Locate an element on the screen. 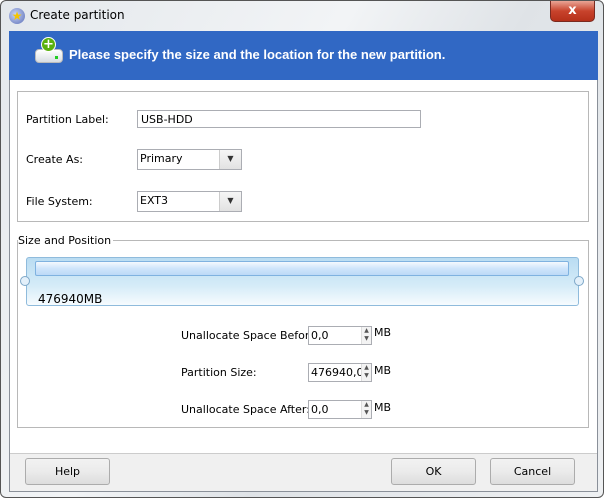 This screenshot has height=498, width=604. create-as-select: Primary ▼ is located at coordinates (189, 159).